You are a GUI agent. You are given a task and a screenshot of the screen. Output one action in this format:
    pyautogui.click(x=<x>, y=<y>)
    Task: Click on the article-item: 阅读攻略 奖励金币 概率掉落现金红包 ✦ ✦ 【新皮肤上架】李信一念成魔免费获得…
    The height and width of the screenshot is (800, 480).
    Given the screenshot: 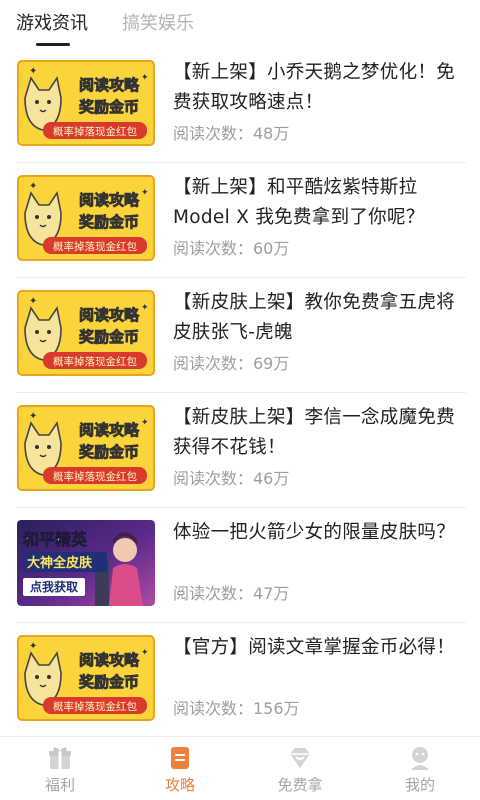 What is the action you would take?
    pyautogui.click(x=240, y=450)
    